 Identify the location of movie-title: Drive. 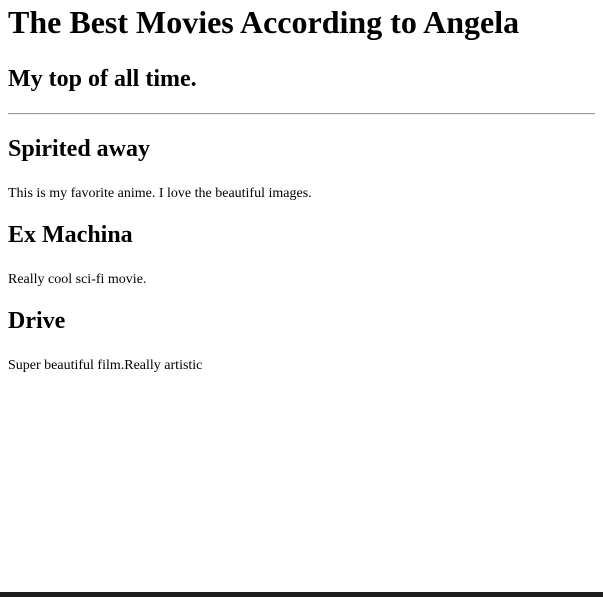
(37, 321).